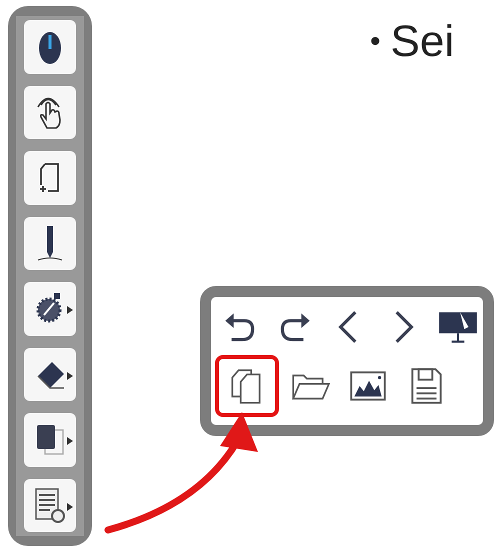 This screenshot has height=557, width=497. Describe the element at coordinates (247, 386) in the screenshot. I see `toolbar-button` at that location.